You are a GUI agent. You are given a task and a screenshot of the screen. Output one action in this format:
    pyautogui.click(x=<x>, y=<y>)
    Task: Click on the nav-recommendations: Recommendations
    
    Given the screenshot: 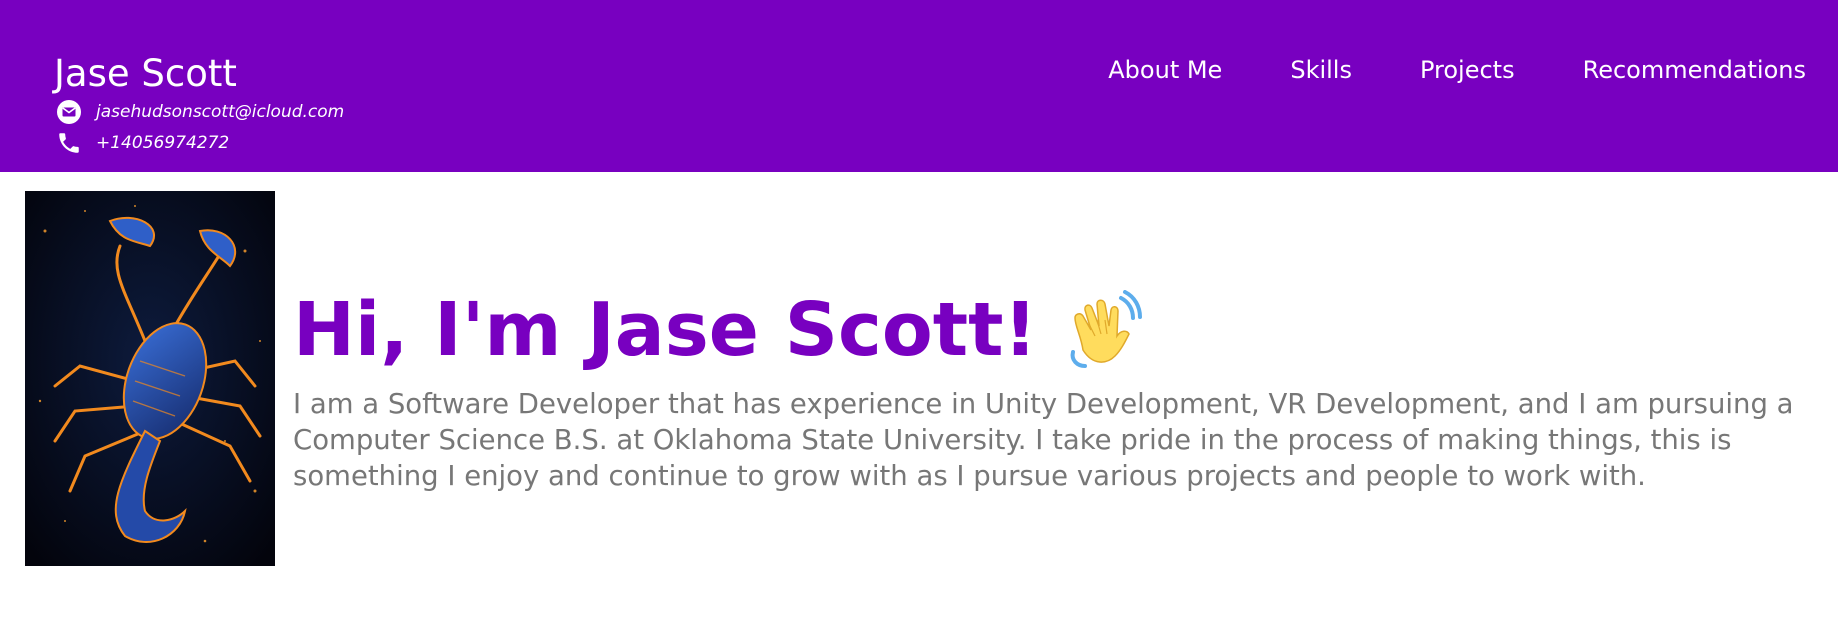 What is the action you would take?
    pyautogui.click(x=1694, y=70)
    